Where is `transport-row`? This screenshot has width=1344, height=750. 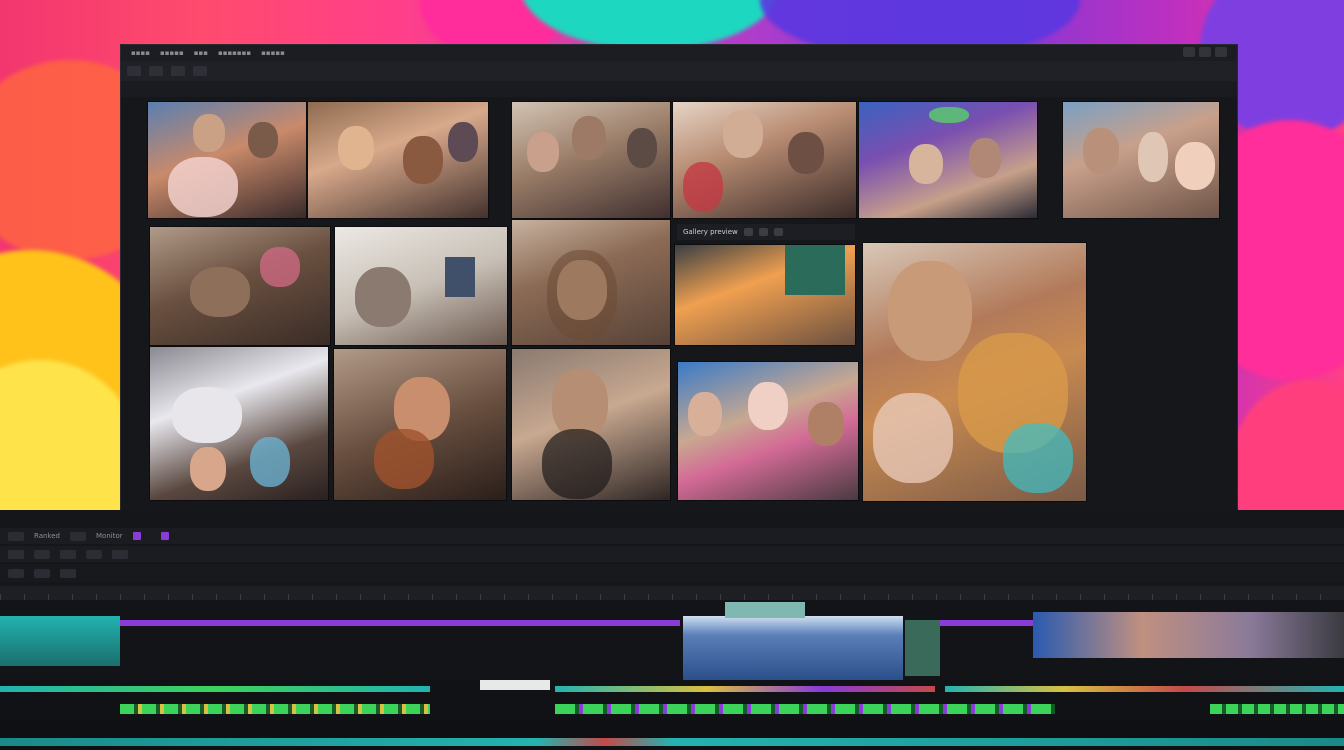
transport-row is located at coordinates (672, 554).